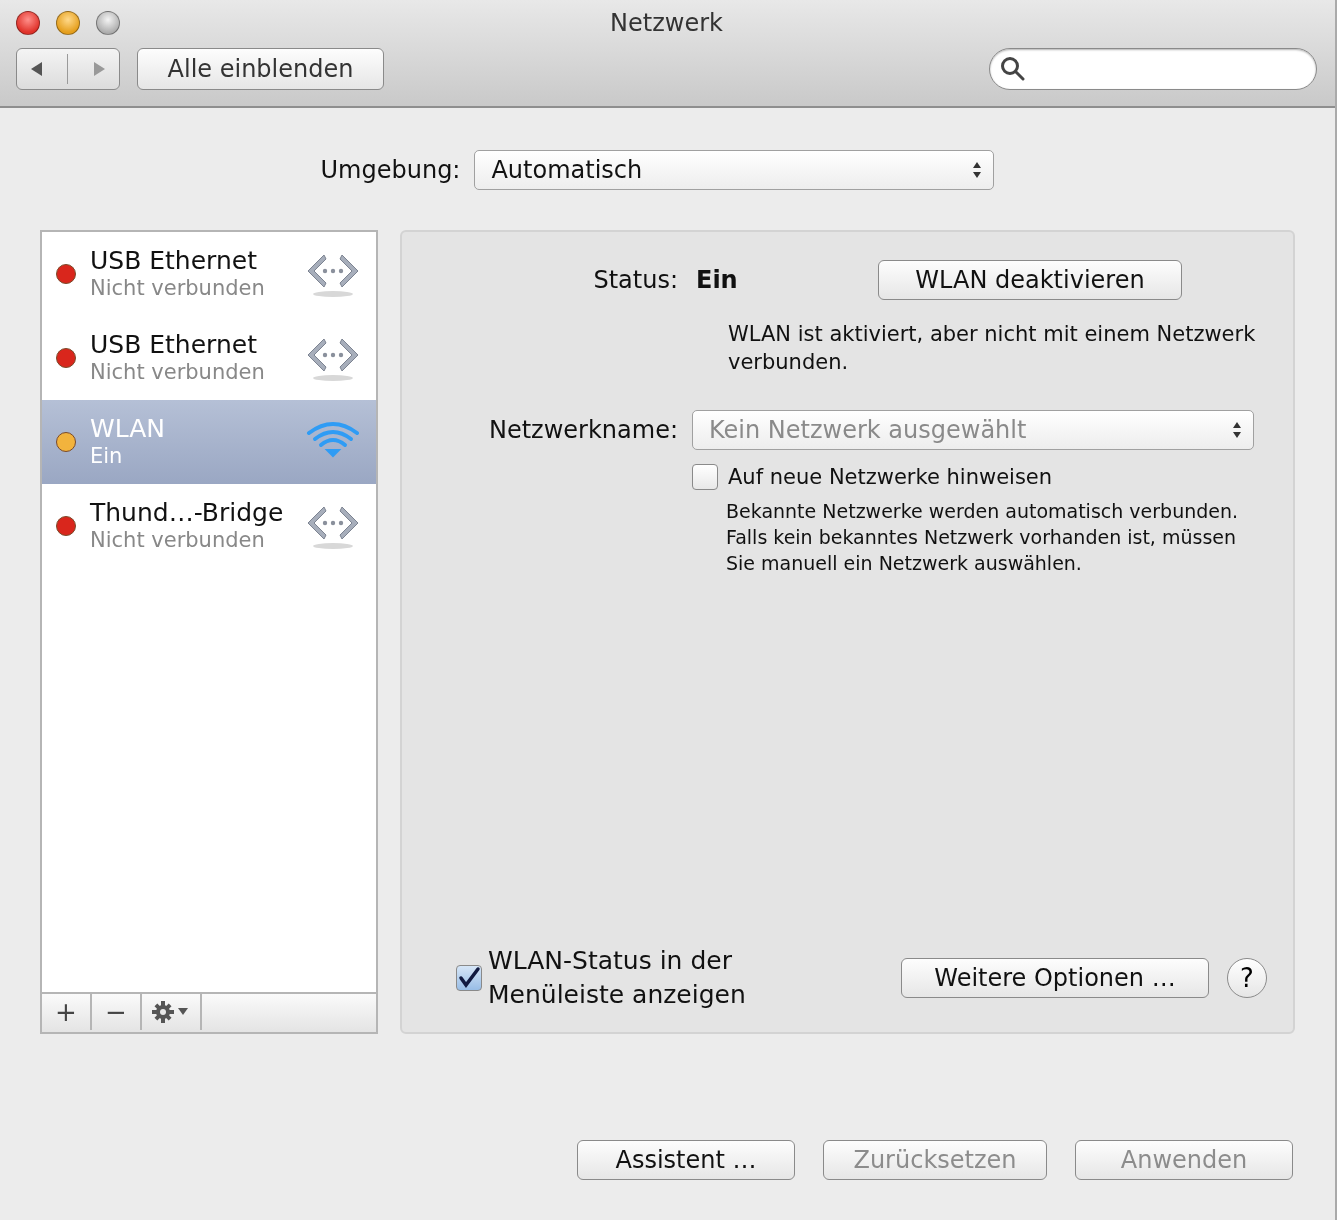 This screenshot has height=1220, width=1337. I want to click on location-label: Umgebung:, so click(390, 170).